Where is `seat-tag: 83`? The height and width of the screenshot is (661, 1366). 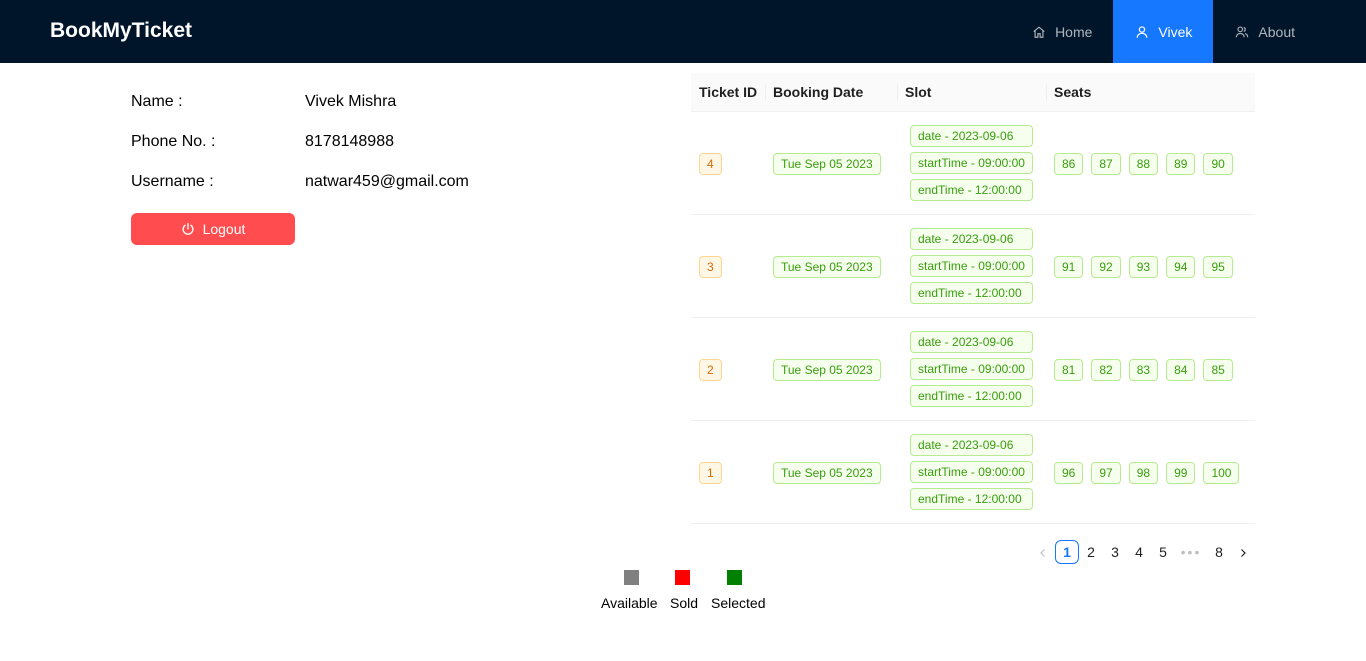 seat-tag: 83 is located at coordinates (1143, 370).